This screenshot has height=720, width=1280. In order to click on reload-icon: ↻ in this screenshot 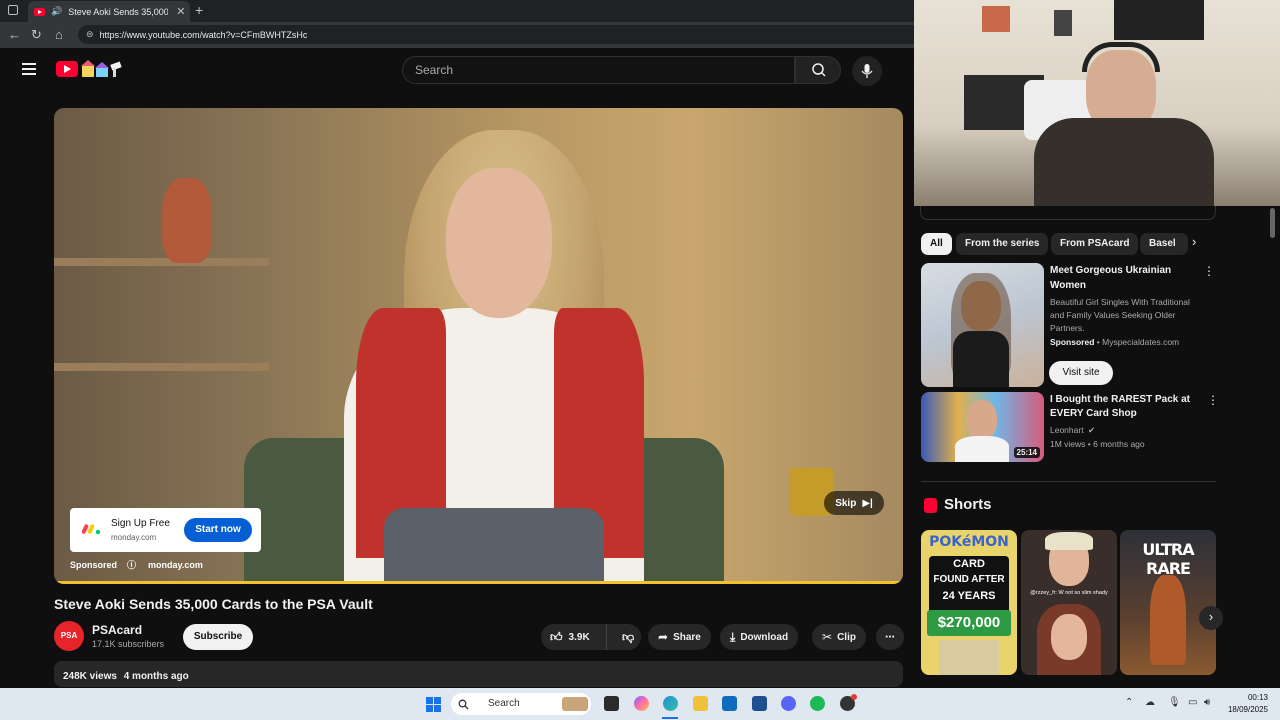, I will do `click(36, 35)`.